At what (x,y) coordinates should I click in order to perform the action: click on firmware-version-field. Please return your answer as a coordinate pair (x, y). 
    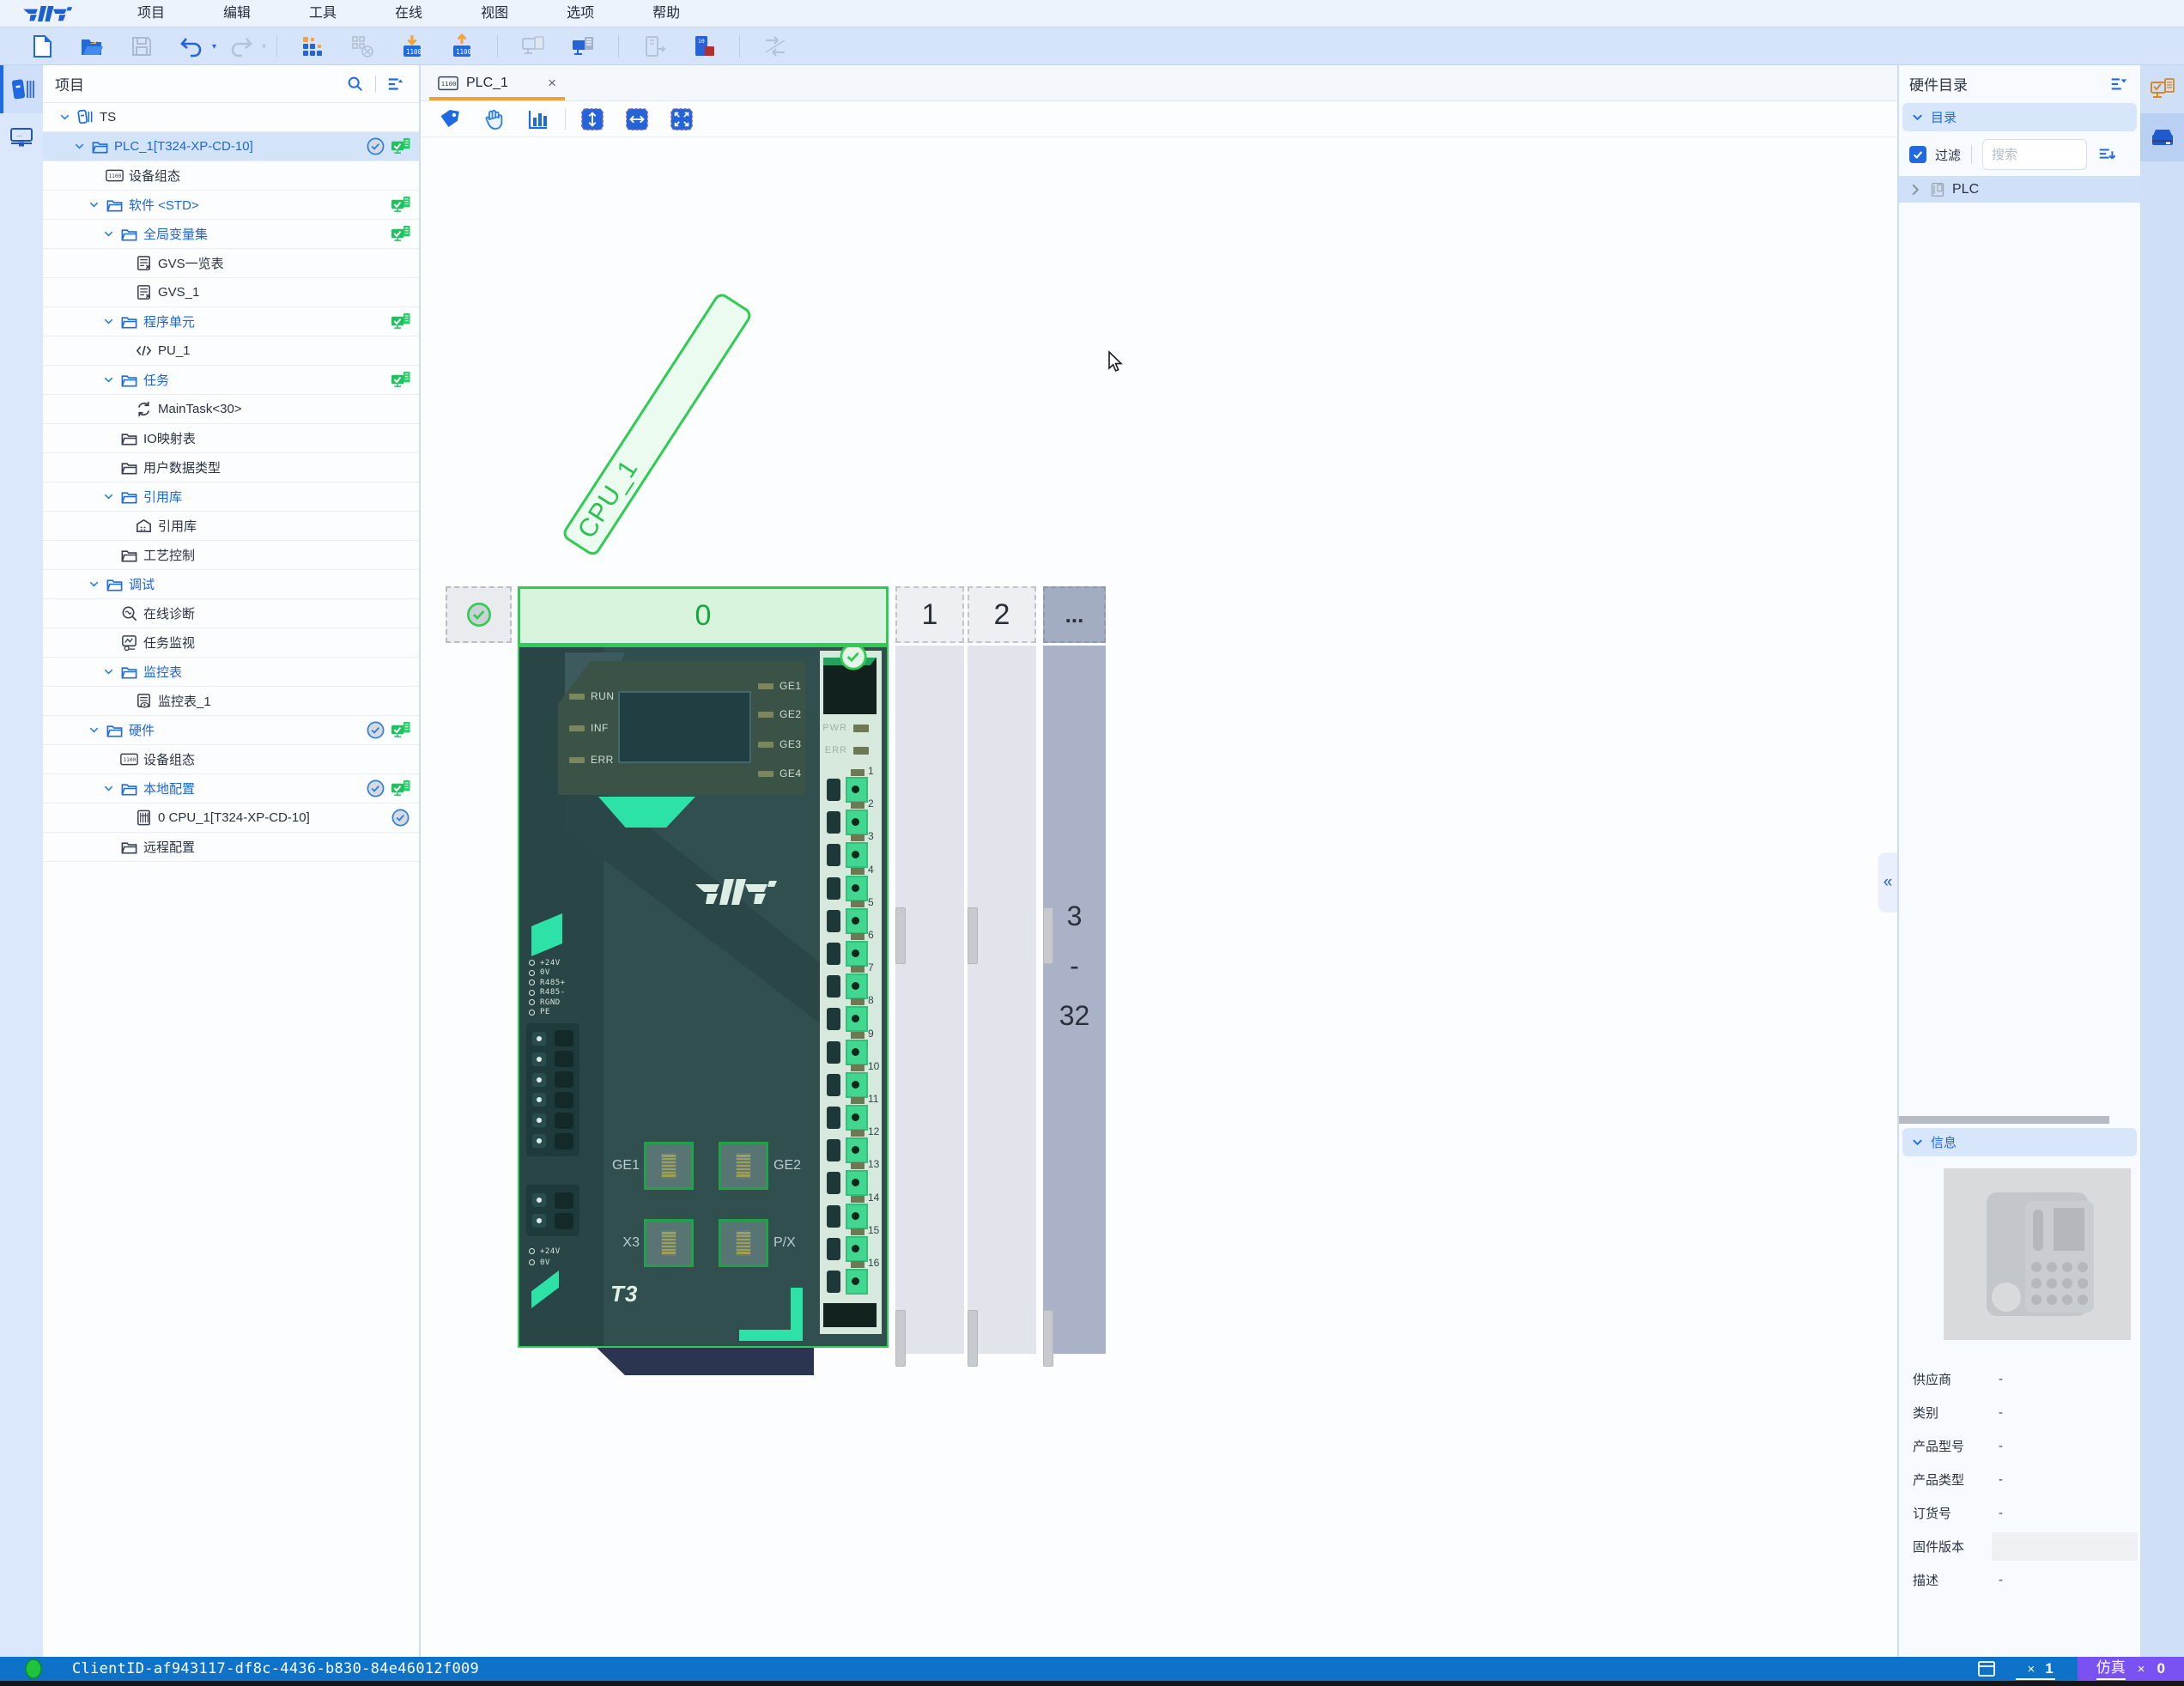
    Looking at the image, I should click on (2065, 1546).